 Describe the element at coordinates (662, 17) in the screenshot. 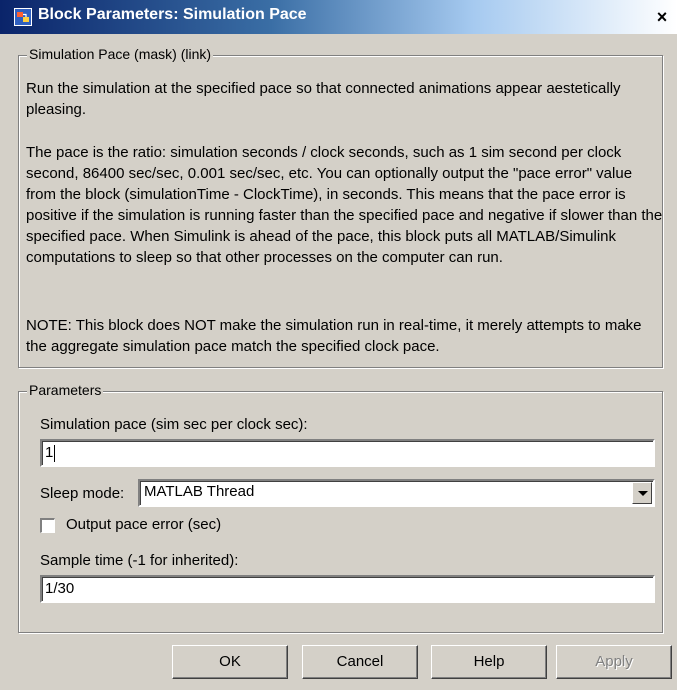

I see `close-icon: ×` at that location.